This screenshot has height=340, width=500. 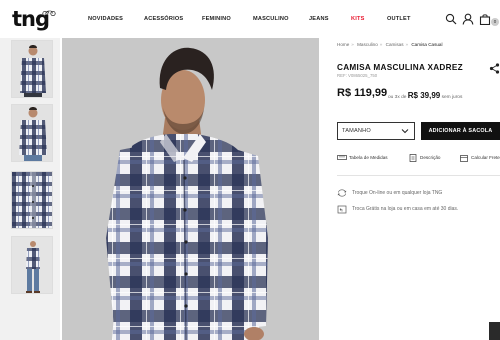 I want to click on user-icon, so click(x=468, y=19).